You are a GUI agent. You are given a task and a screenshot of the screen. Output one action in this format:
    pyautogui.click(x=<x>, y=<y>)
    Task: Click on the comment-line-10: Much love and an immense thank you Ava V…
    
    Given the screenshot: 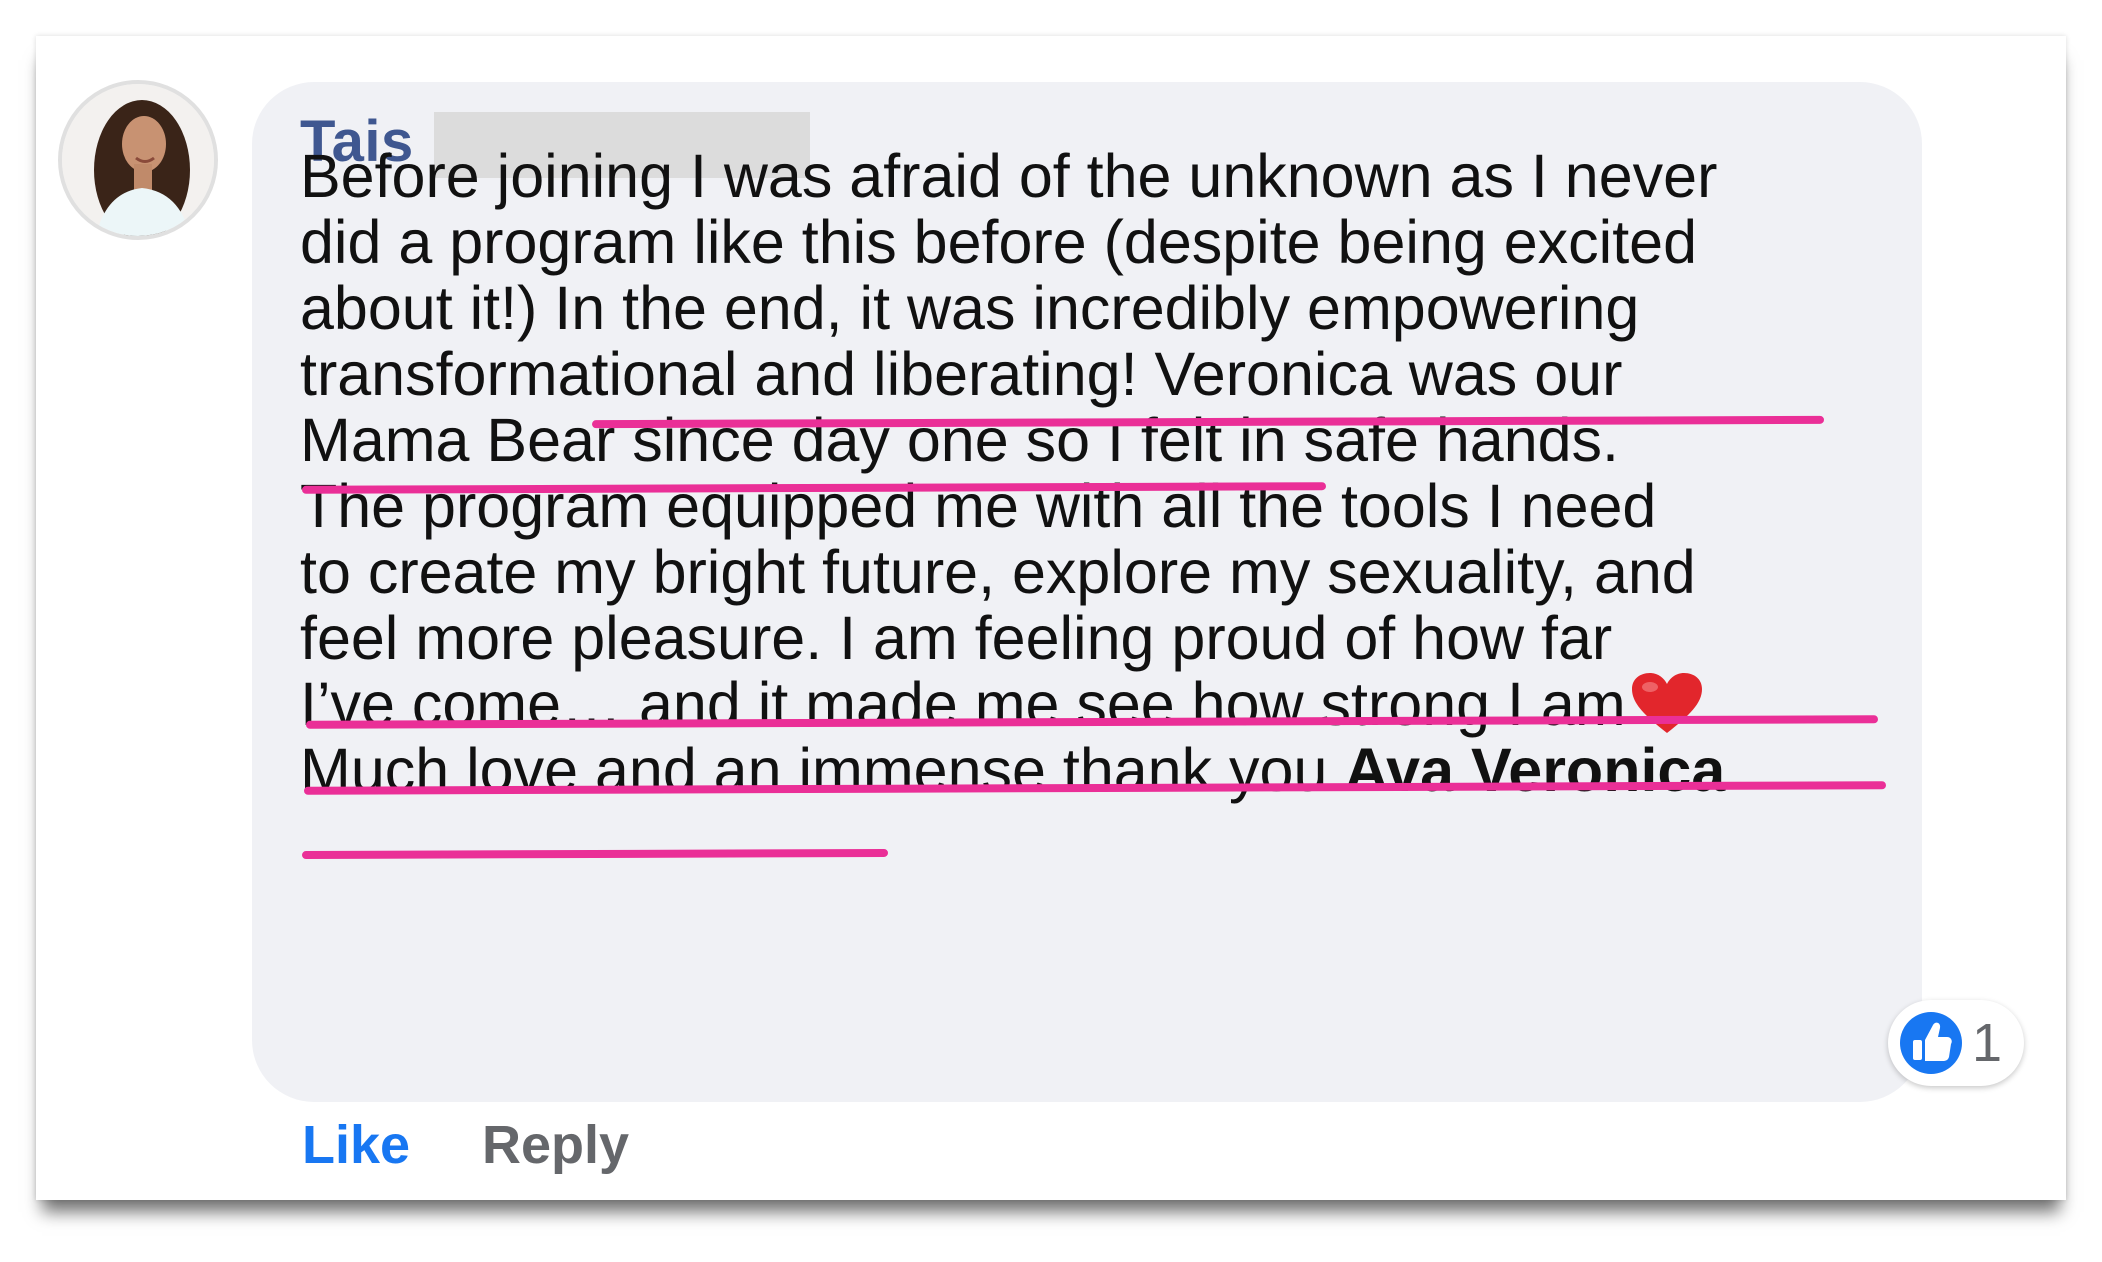 What is the action you would take?
    pyautogui.click(x=1012, y=770)
    